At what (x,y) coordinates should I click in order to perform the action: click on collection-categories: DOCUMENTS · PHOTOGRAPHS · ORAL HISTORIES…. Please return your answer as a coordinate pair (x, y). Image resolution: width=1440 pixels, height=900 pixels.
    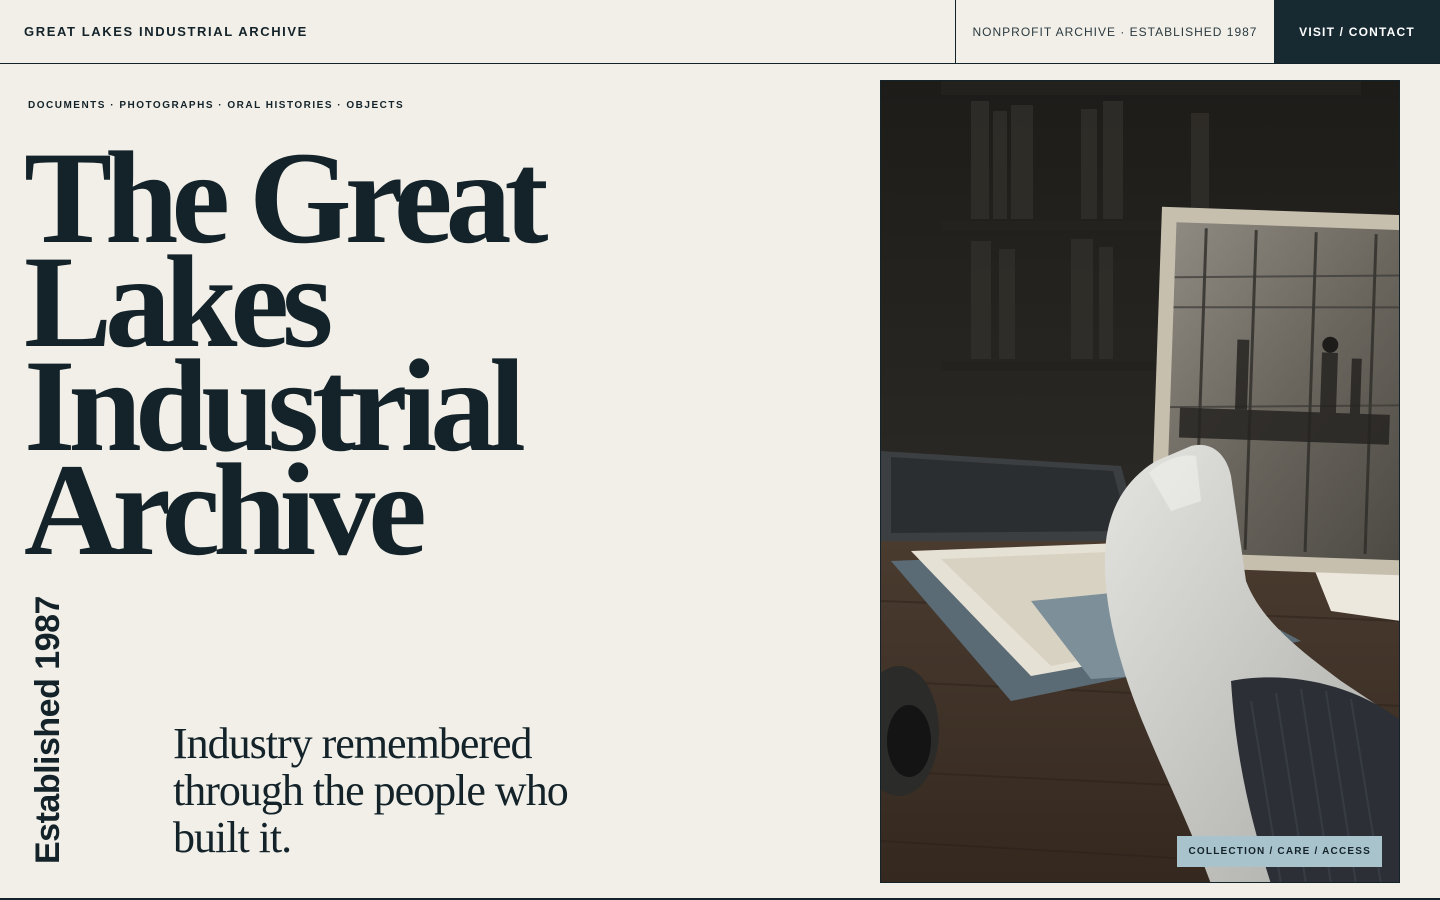
    Looking at the image, I should click on (216, 105).